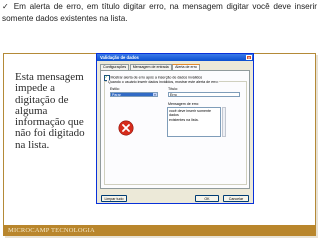 This screenshot has width=320, height=240. What do you see at coordinates (114, 198) in the screenshot?
I see `clear-all-button: Limpar tudo` at bounding box center [114, 198].